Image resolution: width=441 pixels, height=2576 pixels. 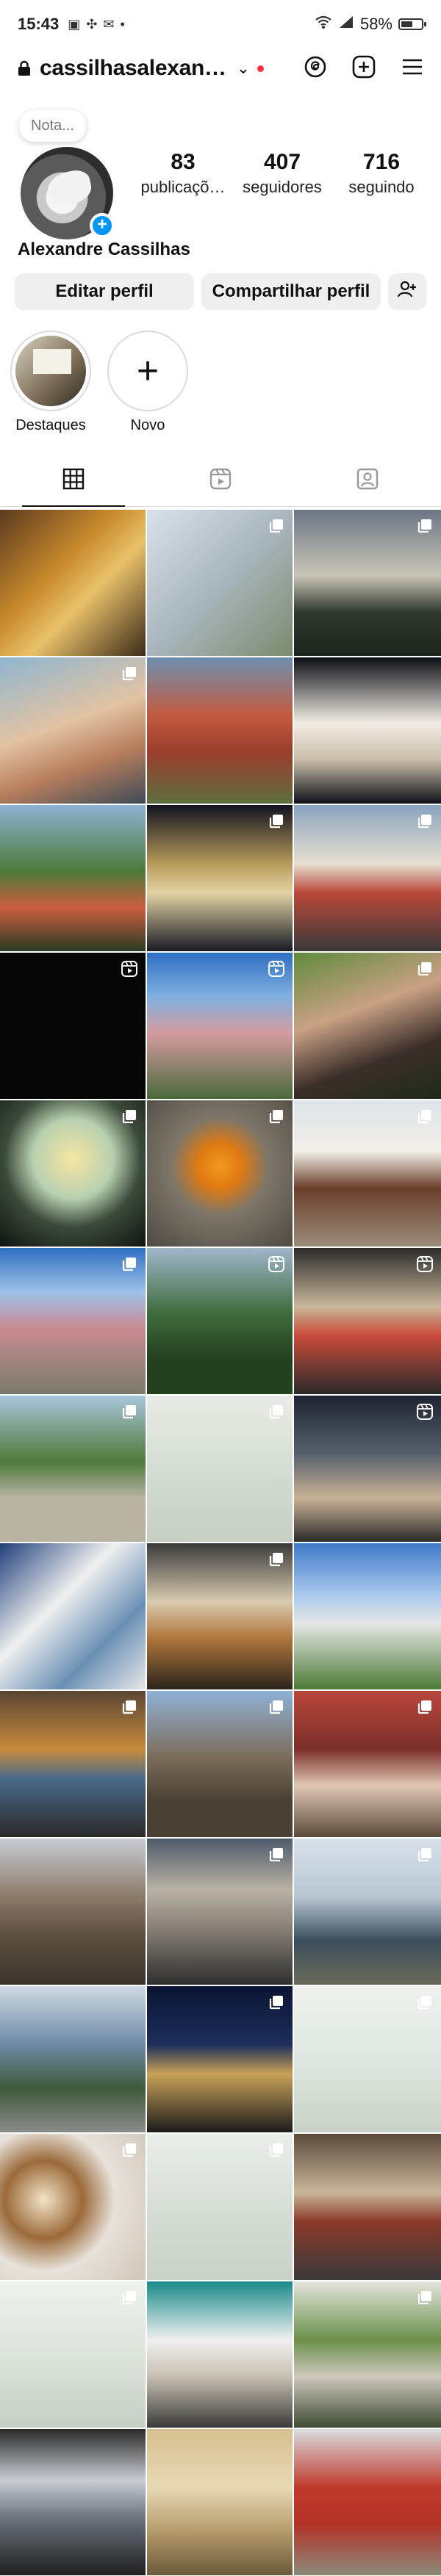 I want to click on reels-icon, so click(x=220, y=480).